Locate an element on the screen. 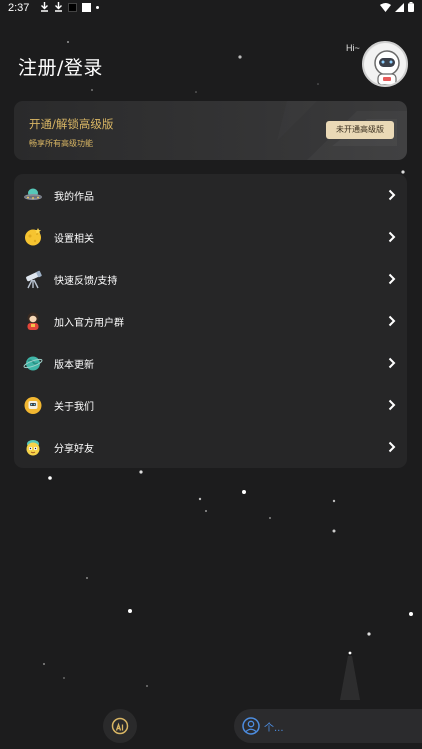 This screenshot has width=422, height=749. astronaut-avatar-icon is located at coordinates (385, 64).